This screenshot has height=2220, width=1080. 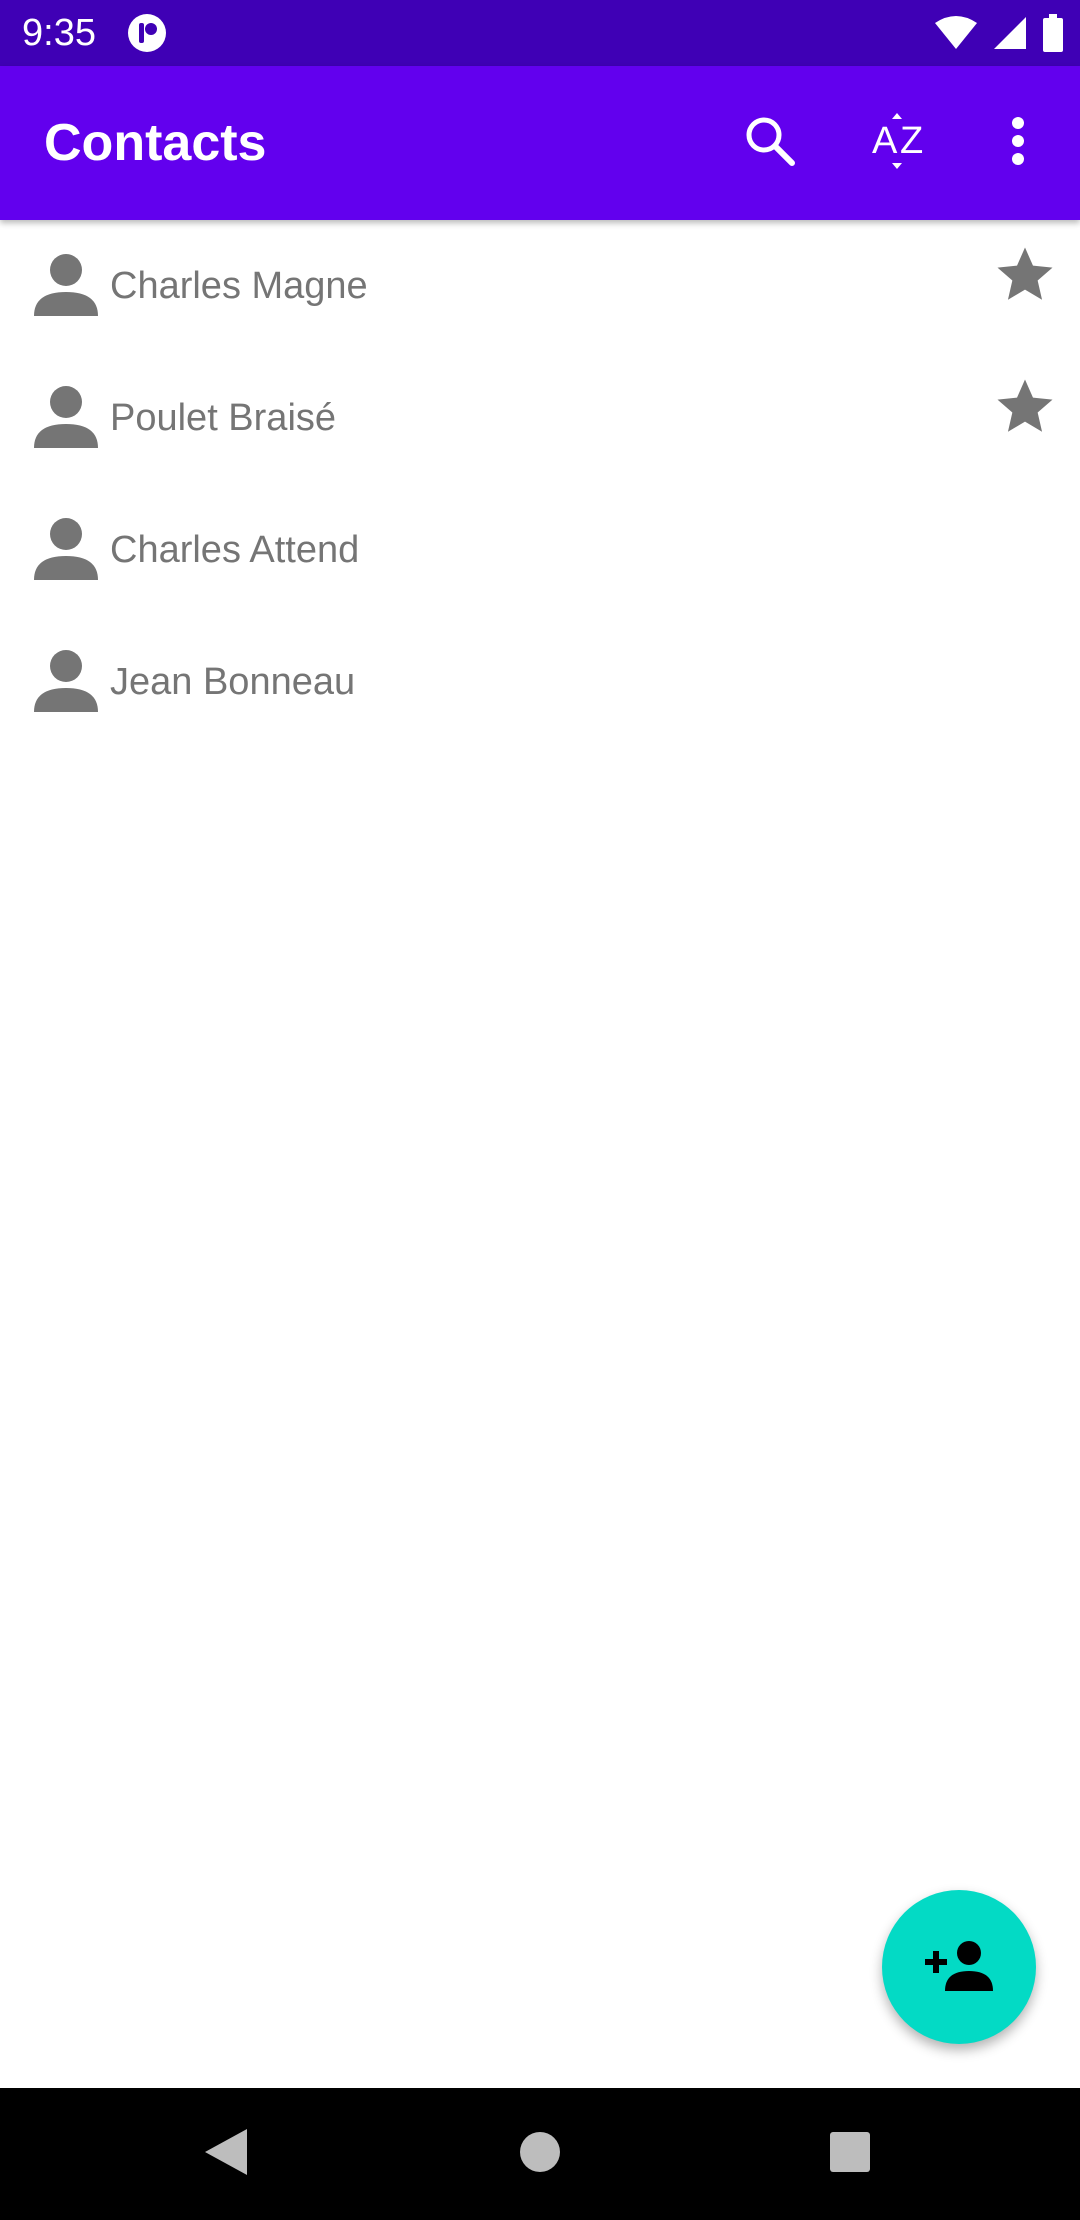 I want to click on more-options-button, so click(x=1018, y=143).